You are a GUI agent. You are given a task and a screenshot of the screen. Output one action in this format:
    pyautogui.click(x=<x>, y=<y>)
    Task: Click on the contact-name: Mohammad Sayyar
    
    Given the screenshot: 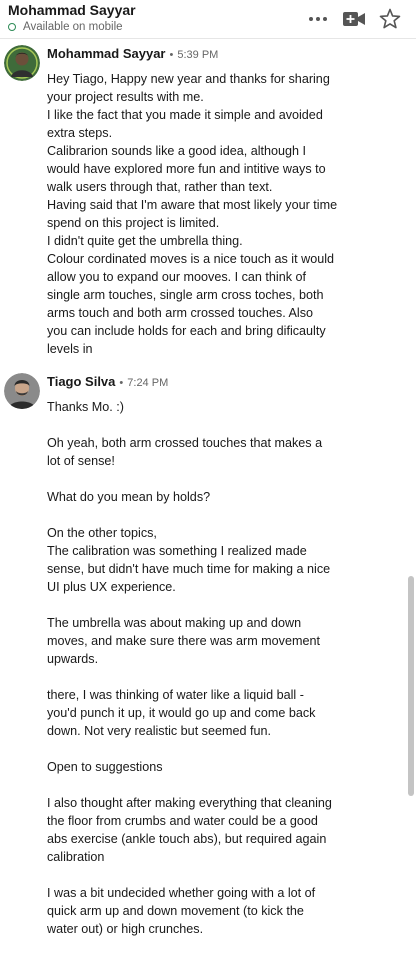 What is the action you would take?
    pyautogui.click(x=72, y=10)
    